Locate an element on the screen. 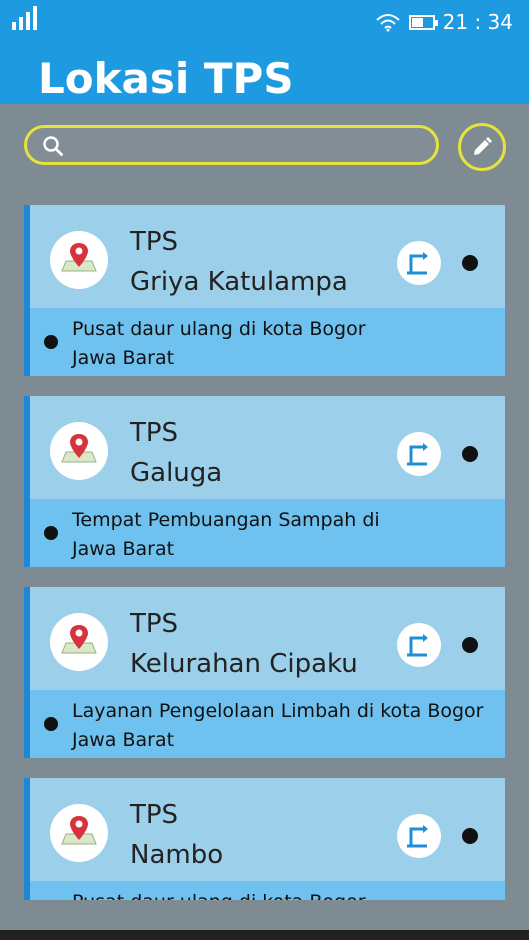 The image size is (529, 940). list-item: TPS Nambo Pusat daur ulang di kota Bogor is located at coordinates (264, 839).